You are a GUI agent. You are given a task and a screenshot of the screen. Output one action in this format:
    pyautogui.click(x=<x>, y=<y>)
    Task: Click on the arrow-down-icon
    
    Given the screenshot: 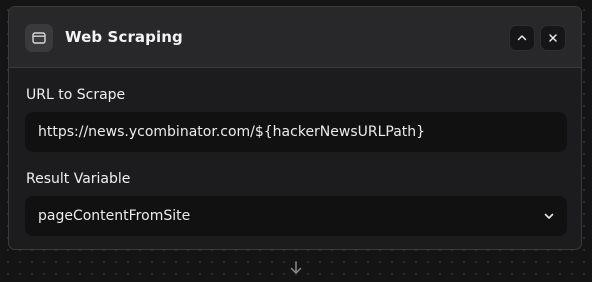 What is the action you would take?
    pyautogui.click(x=296, y=267)
    